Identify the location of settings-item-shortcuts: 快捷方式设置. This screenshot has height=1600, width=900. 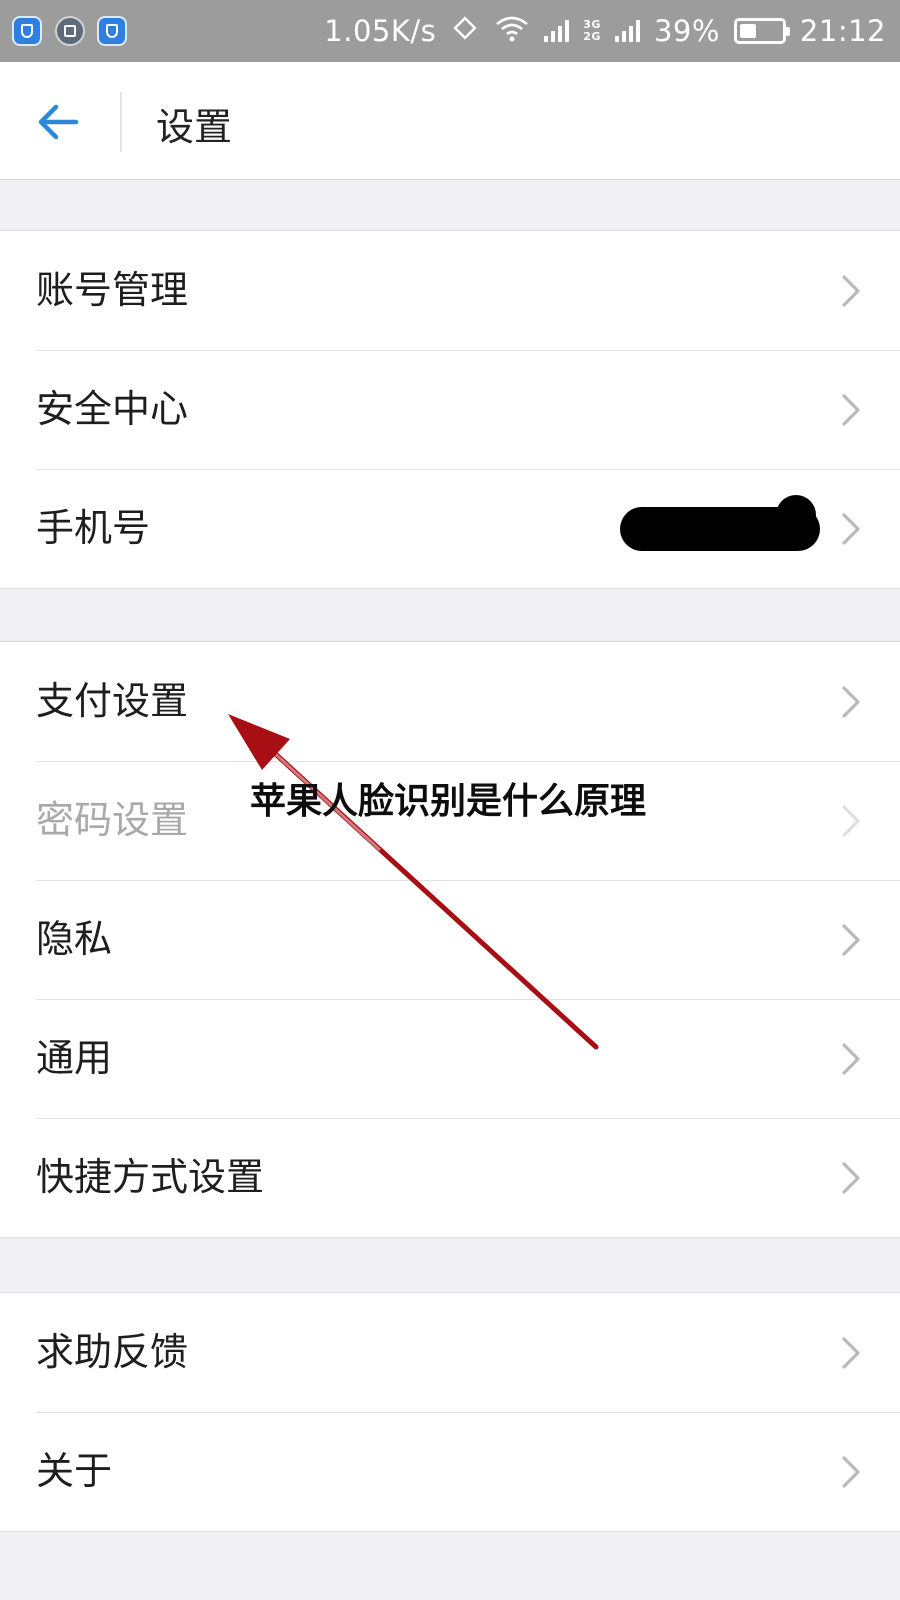
(450, 1177).